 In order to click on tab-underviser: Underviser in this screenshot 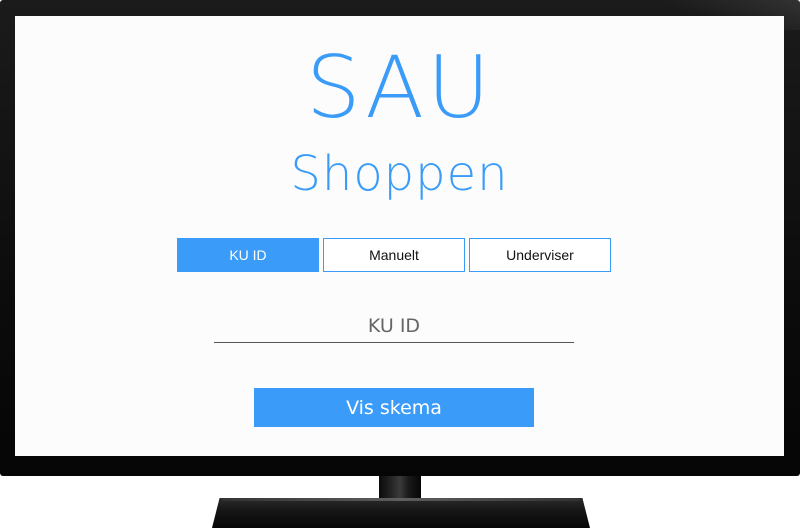, I will do `click(540, 255)`.